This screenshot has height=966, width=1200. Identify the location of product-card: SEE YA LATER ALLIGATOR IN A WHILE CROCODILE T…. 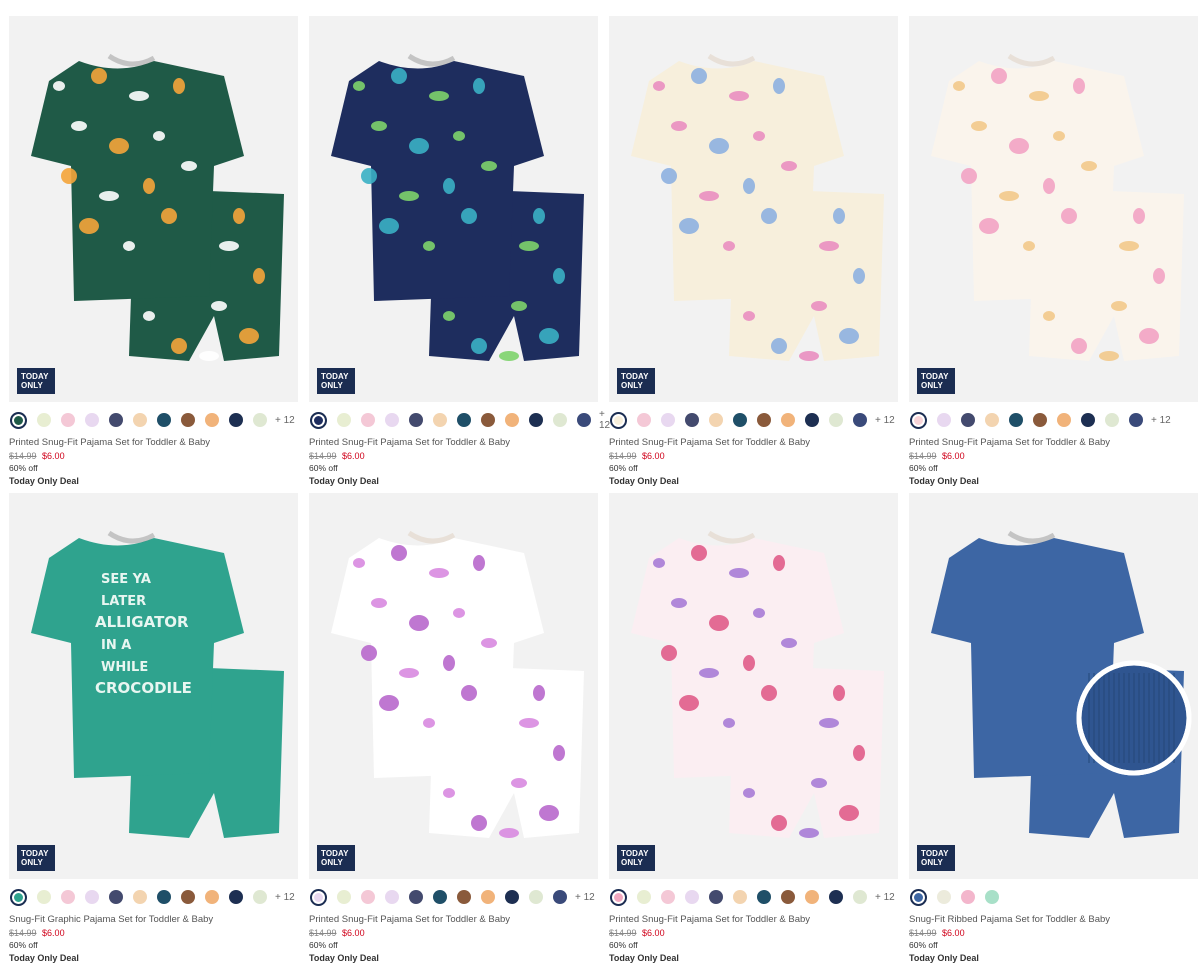
(153, 728).